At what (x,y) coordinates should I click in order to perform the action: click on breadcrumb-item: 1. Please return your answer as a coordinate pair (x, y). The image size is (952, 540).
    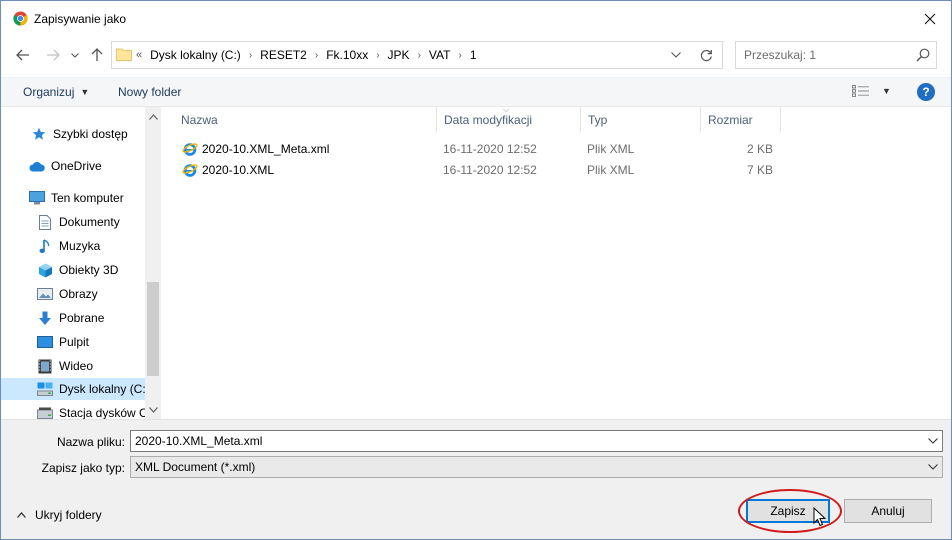
    Looking at the image, I should click on (473, 55).